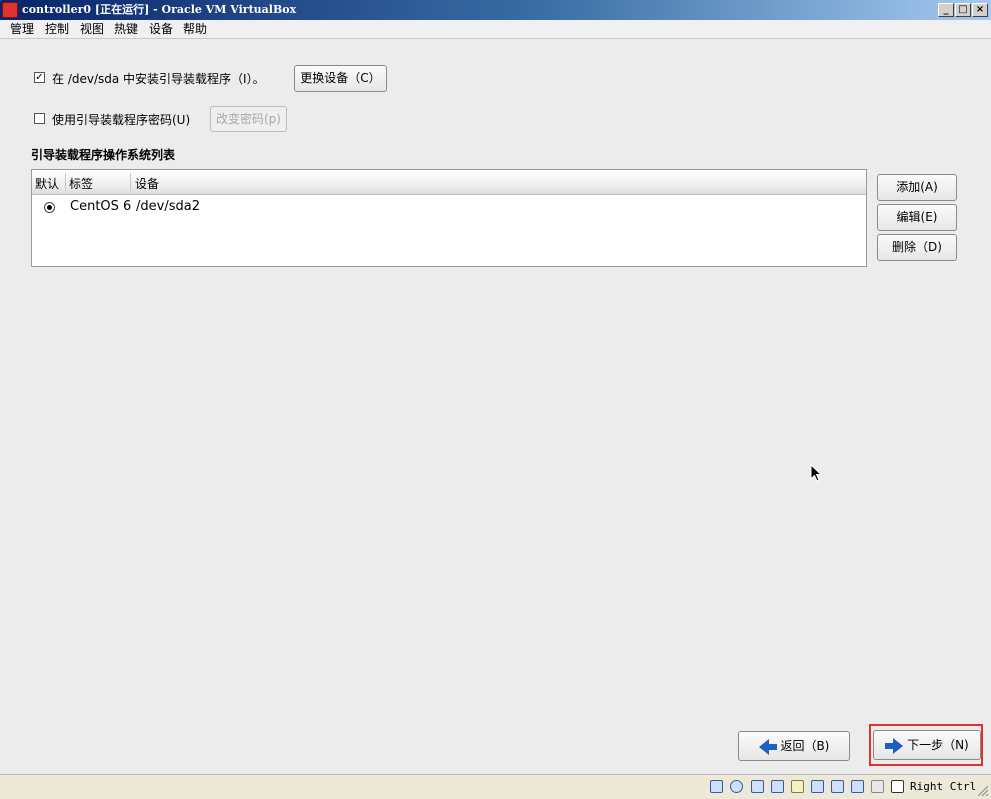 This screenshot has height=799, width=991. Describe the element at coordinates (857, 786) in the screenshot. I see `cpu-icon` at that location.